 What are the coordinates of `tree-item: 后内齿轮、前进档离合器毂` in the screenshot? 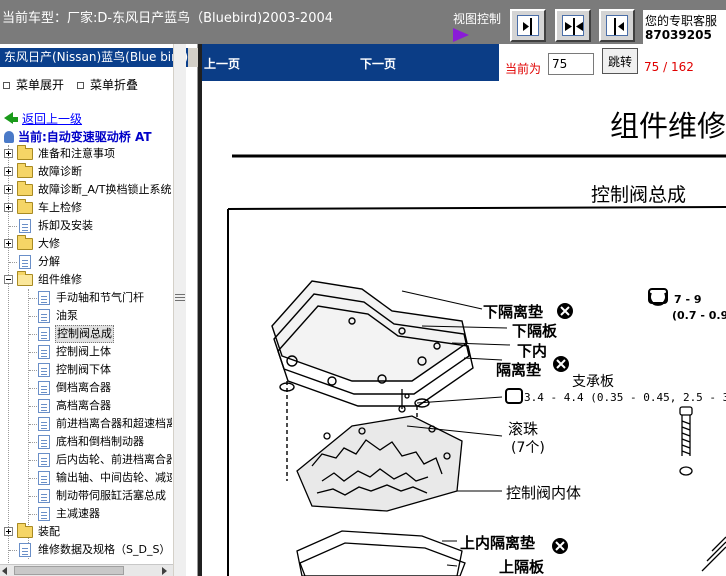 It's located at (86, 460).